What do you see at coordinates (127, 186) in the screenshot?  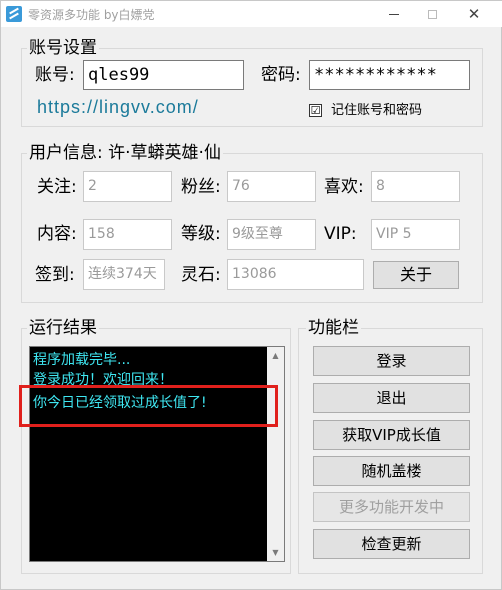 I see `follow-value: 2` at bounding box center [127, 186].